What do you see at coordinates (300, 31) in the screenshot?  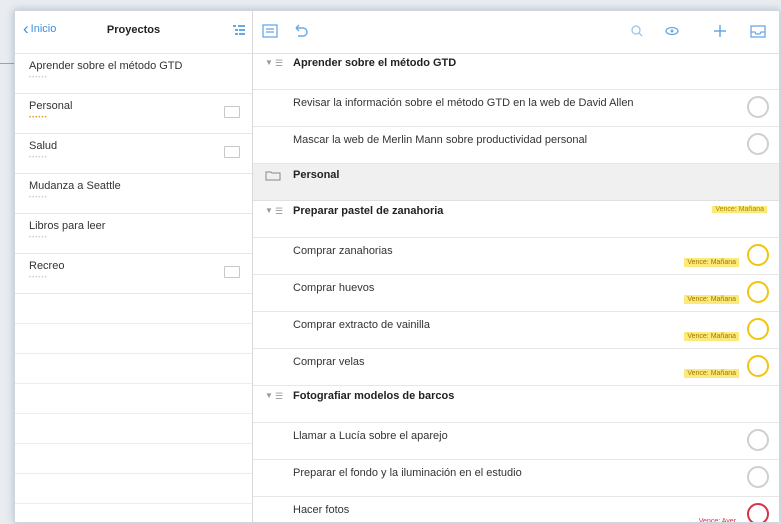 I see `undo-icon` at bounding box center [300, 31].